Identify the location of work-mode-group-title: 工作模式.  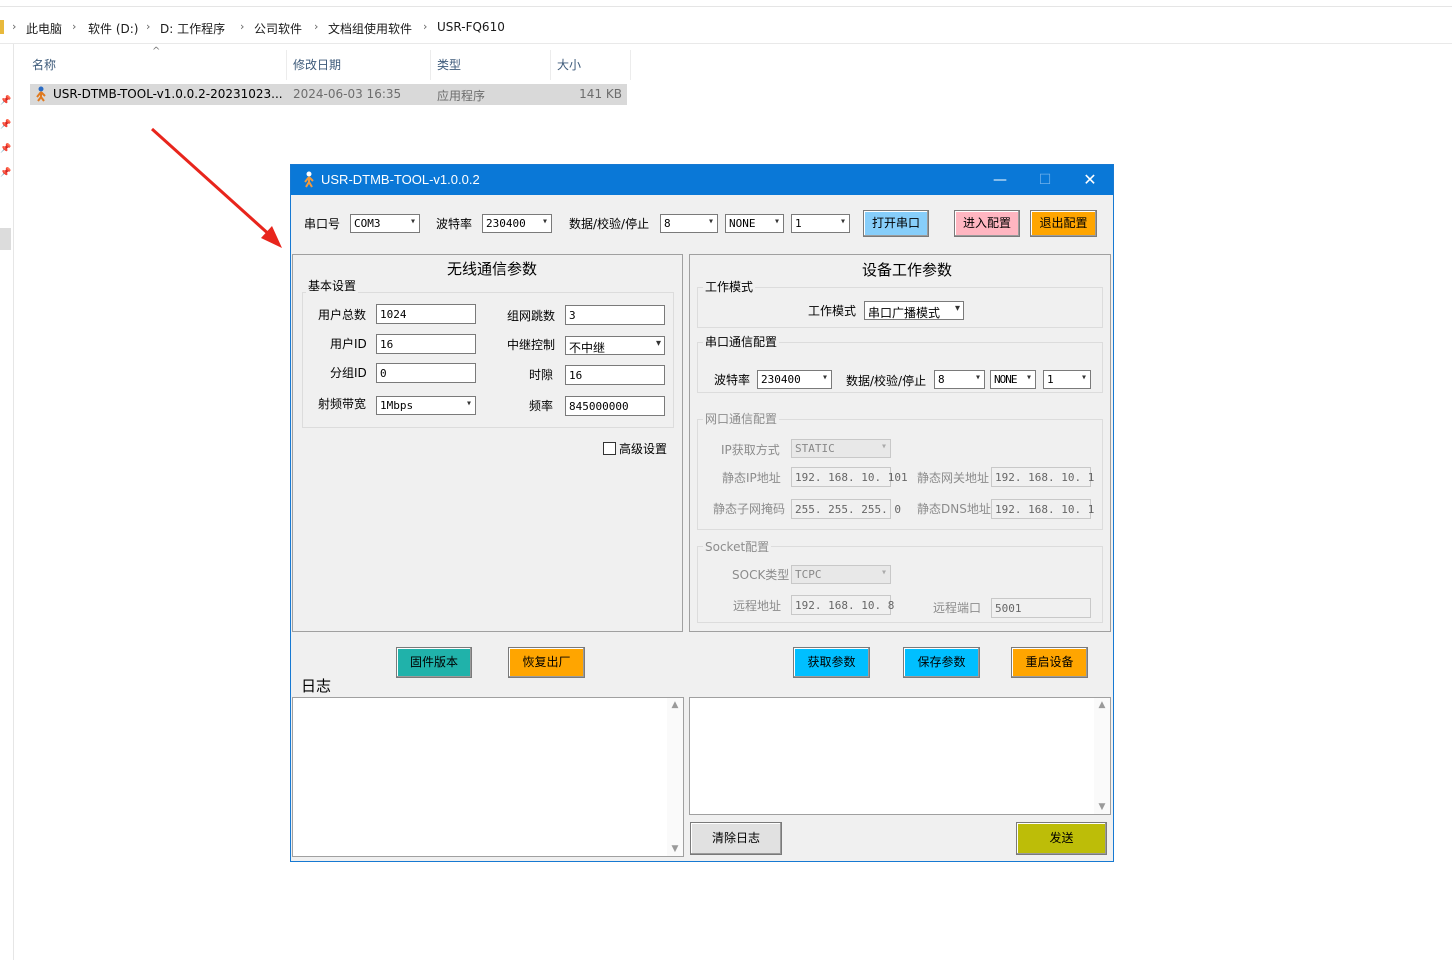
(729, 286).